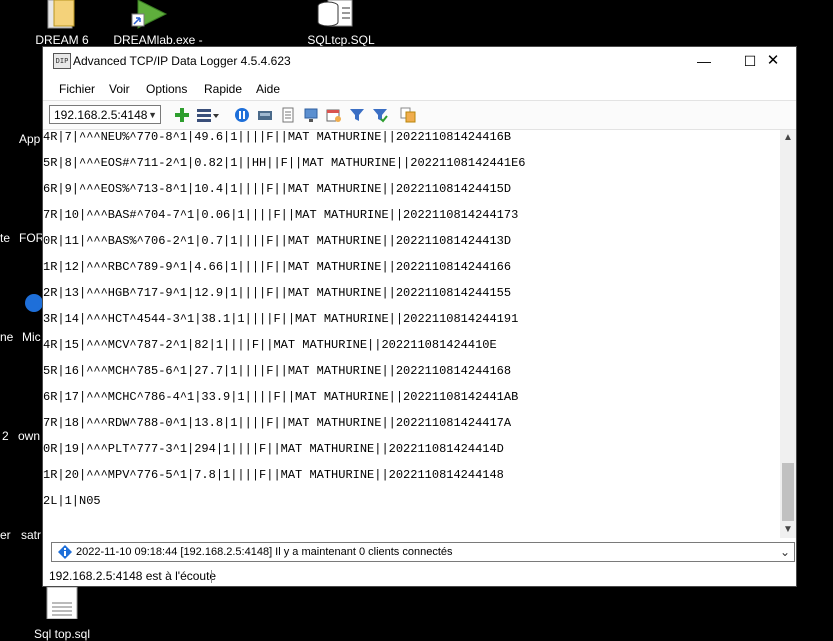 The width and height of the screenshot is (833, 641). What do you see at coordinates (788, 492) in the screenshot?
I see `scroll-thumb` at bounding box center [788, 492].